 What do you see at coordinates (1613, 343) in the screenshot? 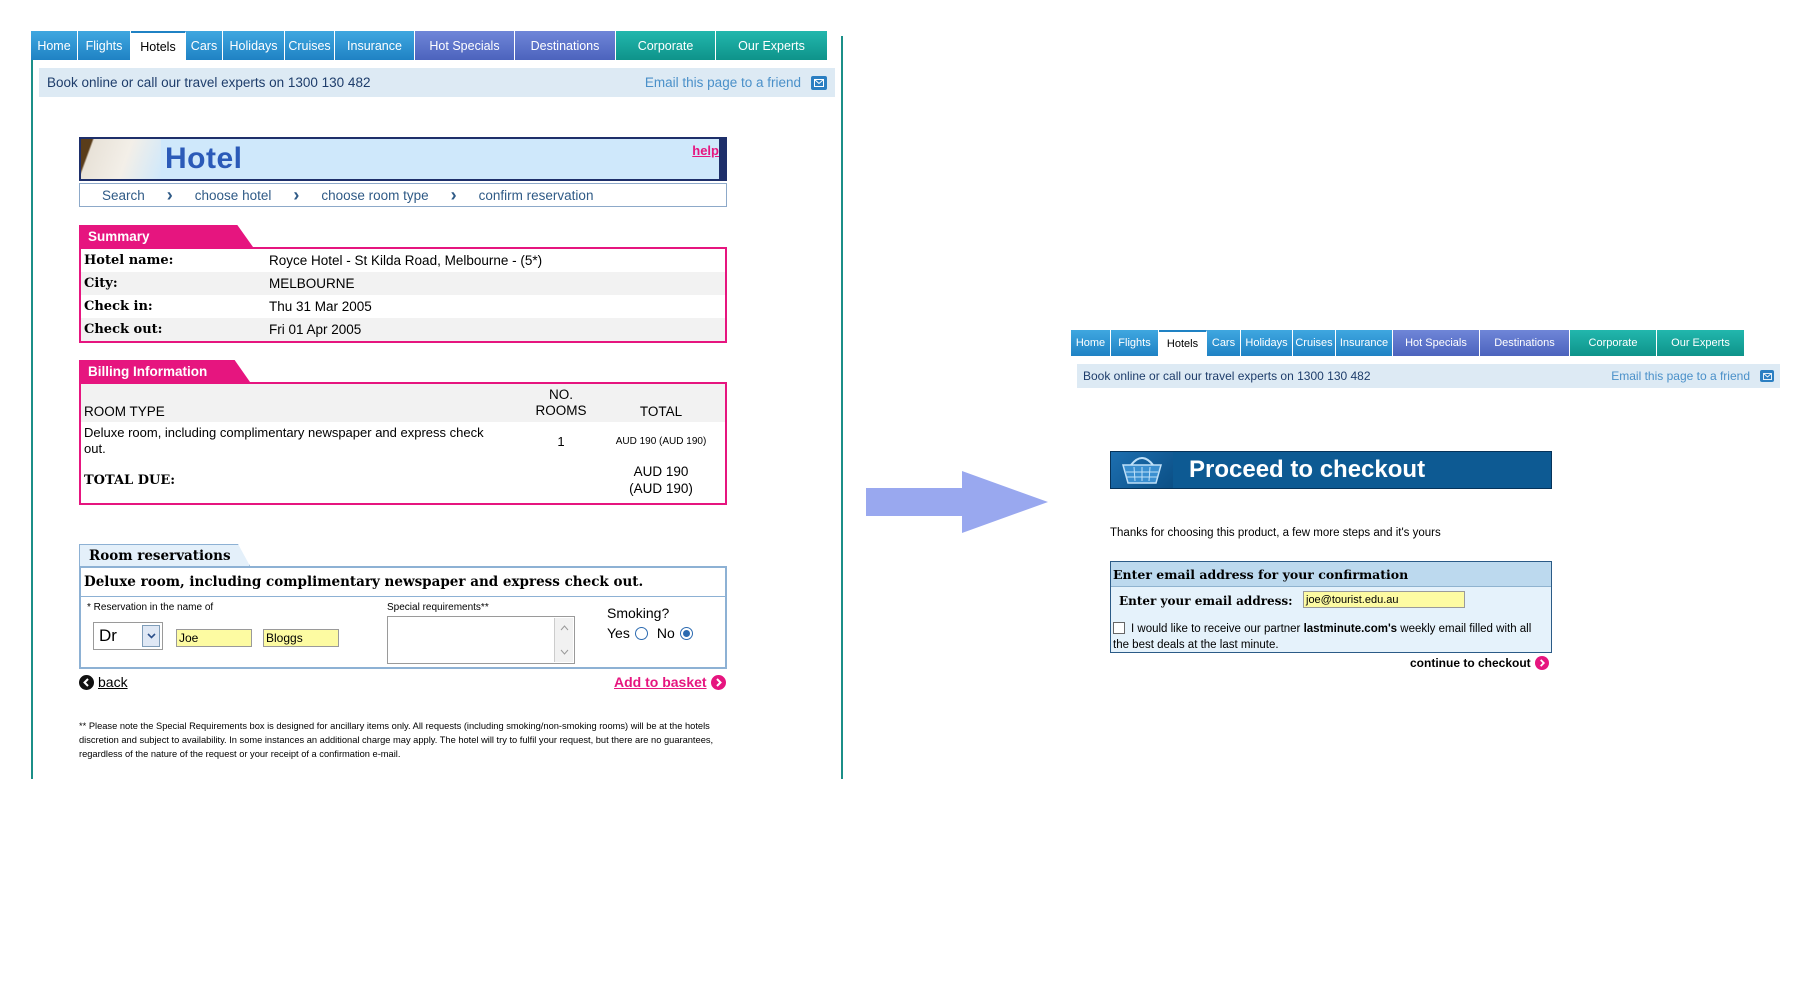
I see `nav-tab-corporate-right: Corporate` at bounding box center [1613, 343].